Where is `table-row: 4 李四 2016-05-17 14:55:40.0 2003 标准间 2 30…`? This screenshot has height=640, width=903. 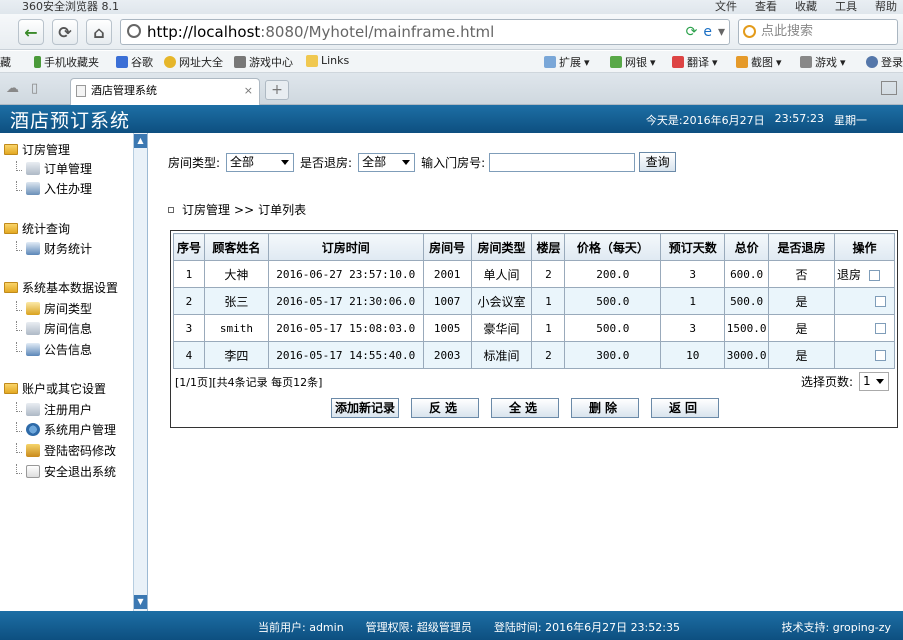 table-row: 4 李四 2016-05-17 14:55:40.0 2003 标准间 2 30… is located at coordinates (534, 355).